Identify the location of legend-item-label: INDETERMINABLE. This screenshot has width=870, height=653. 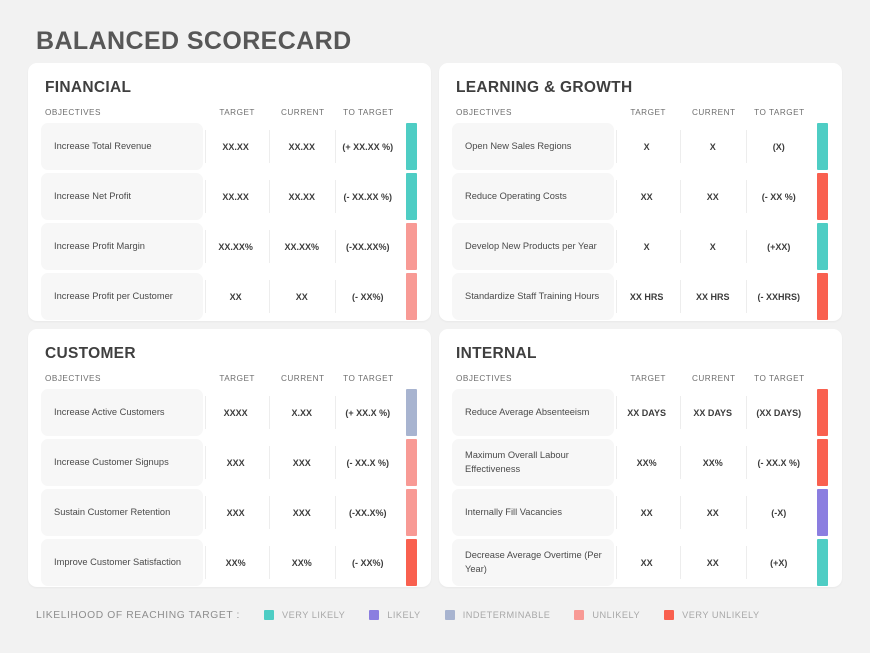
(506, 615).